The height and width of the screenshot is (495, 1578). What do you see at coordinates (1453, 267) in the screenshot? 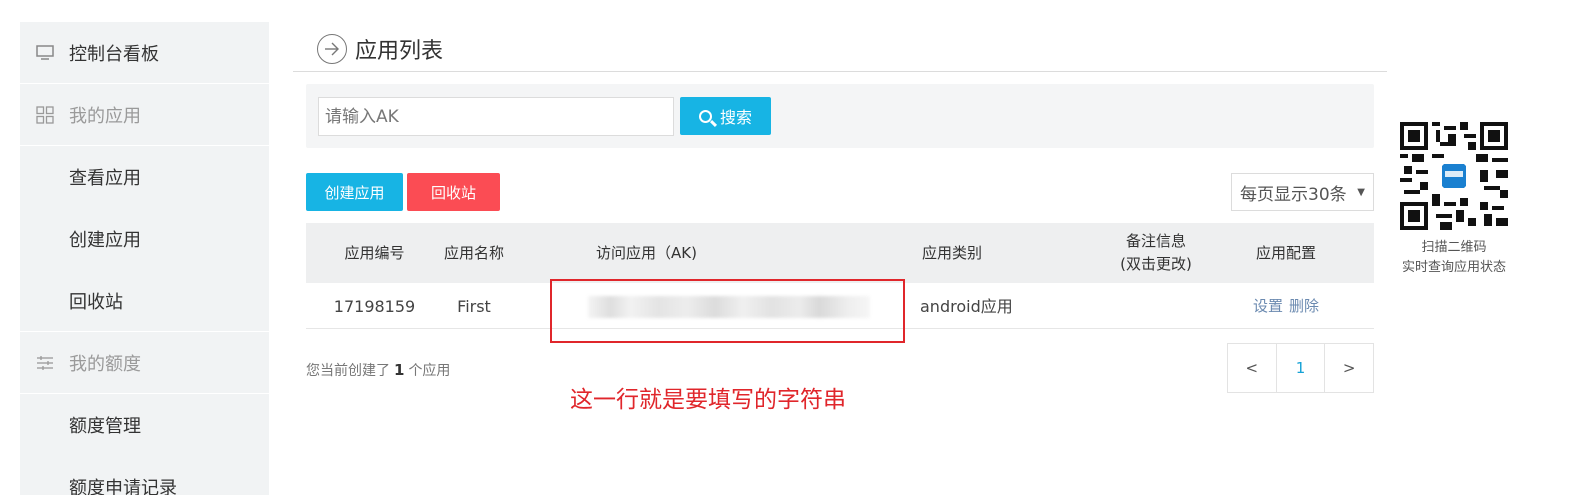
I see `qr-caption-line-2: 实时查询应用状态` at bounding box center [1453, 267].